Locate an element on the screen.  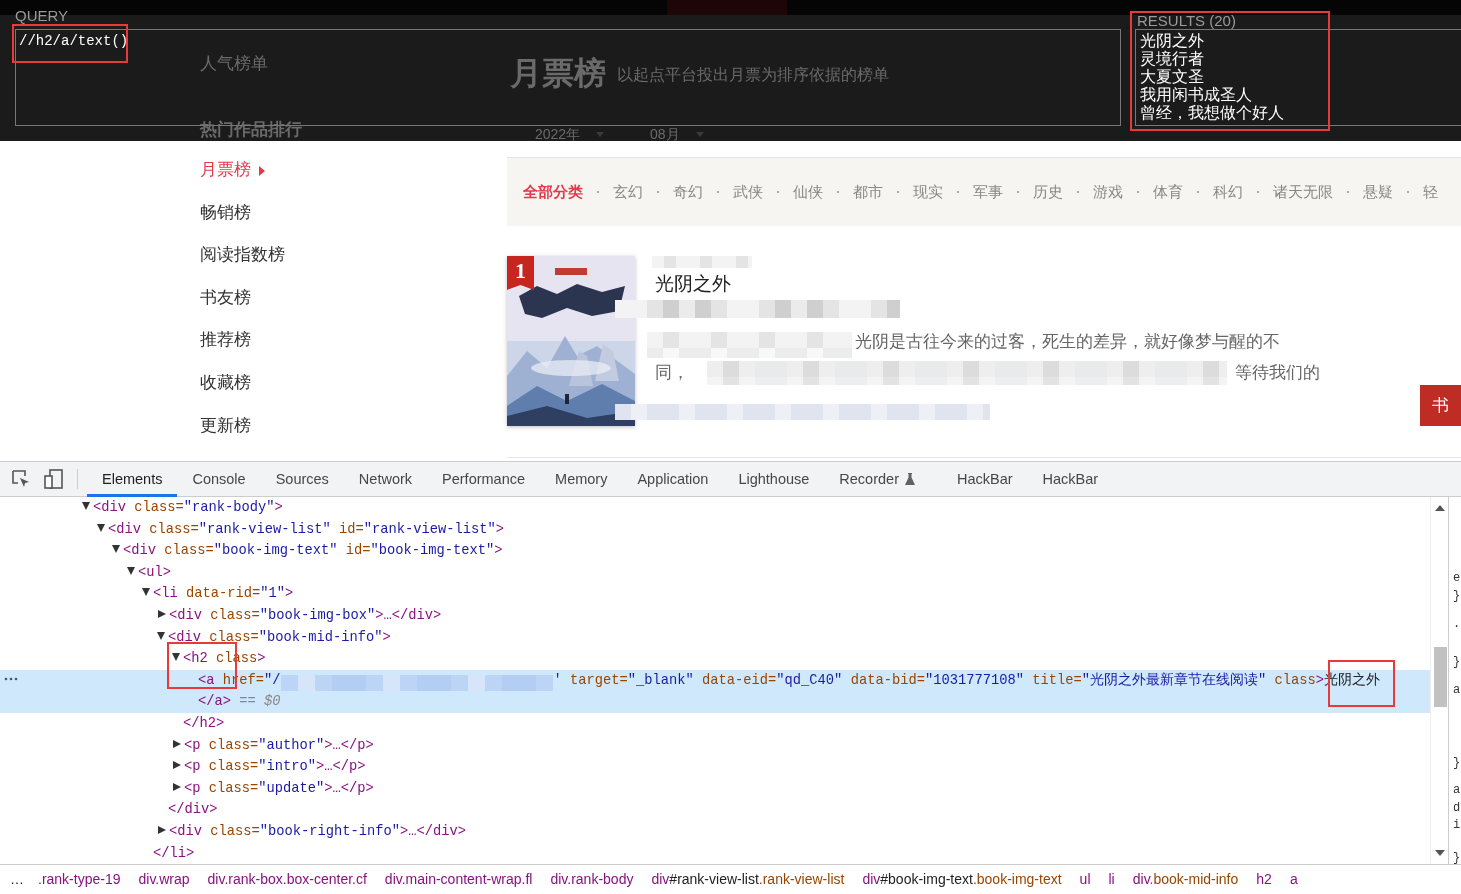
scroll-up-icon is located at coordinates (1440, 508).